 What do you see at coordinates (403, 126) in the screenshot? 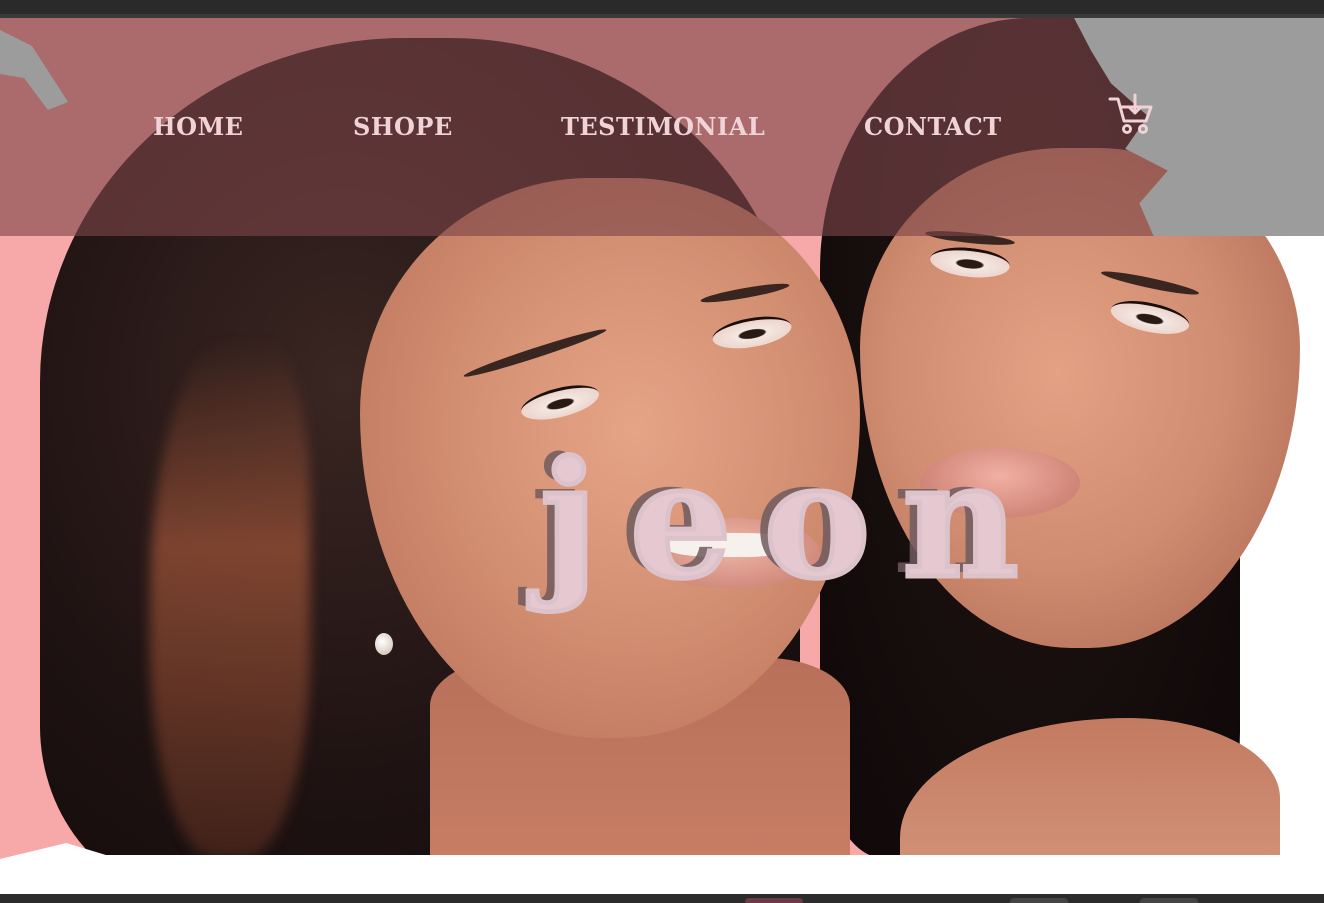
I see `nav-shope-link: SHOPE` at bounding box center [403, 126].